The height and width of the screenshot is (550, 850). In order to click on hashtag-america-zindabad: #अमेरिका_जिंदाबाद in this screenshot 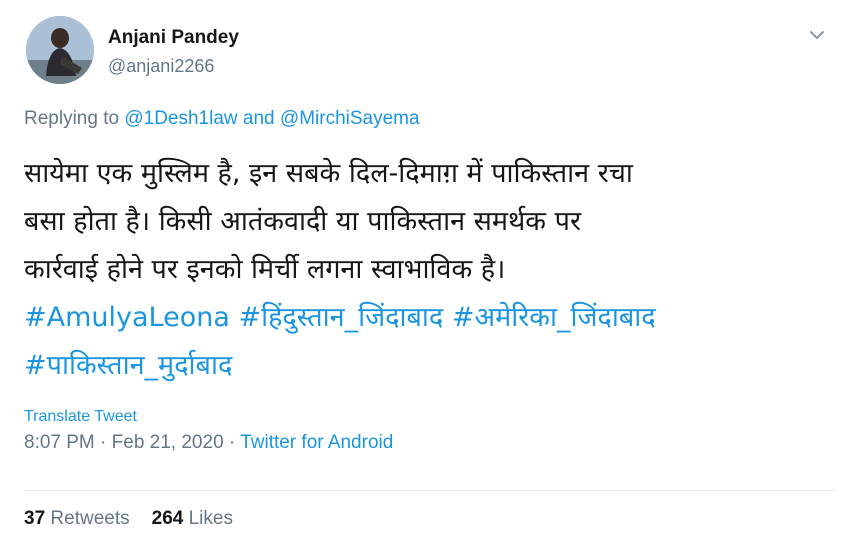, I will do `click(554, 317)`.